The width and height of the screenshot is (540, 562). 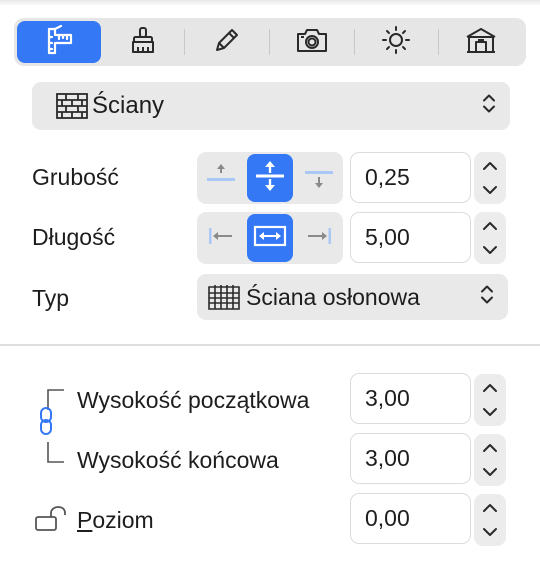 I want to click on align-right-icon, so click(x=319, y=238).